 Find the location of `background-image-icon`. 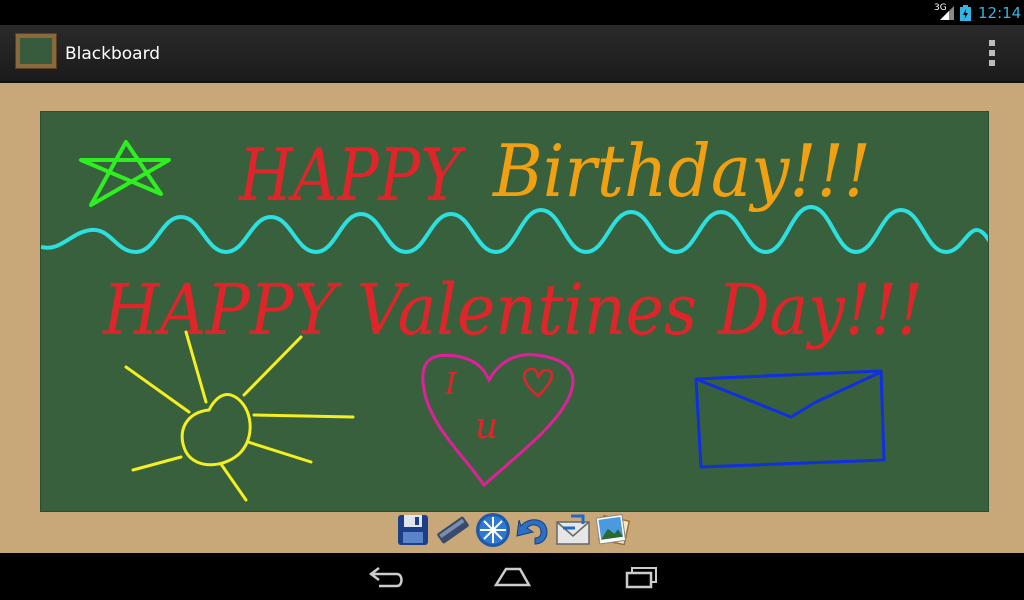

background-image-icon is located at coordinates (613, 530).